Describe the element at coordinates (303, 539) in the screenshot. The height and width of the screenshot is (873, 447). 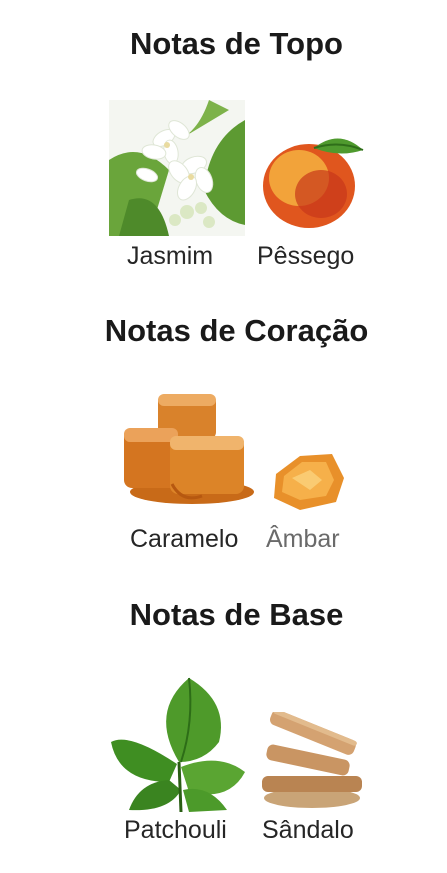
I see `note-label: Âmbar` at that location.